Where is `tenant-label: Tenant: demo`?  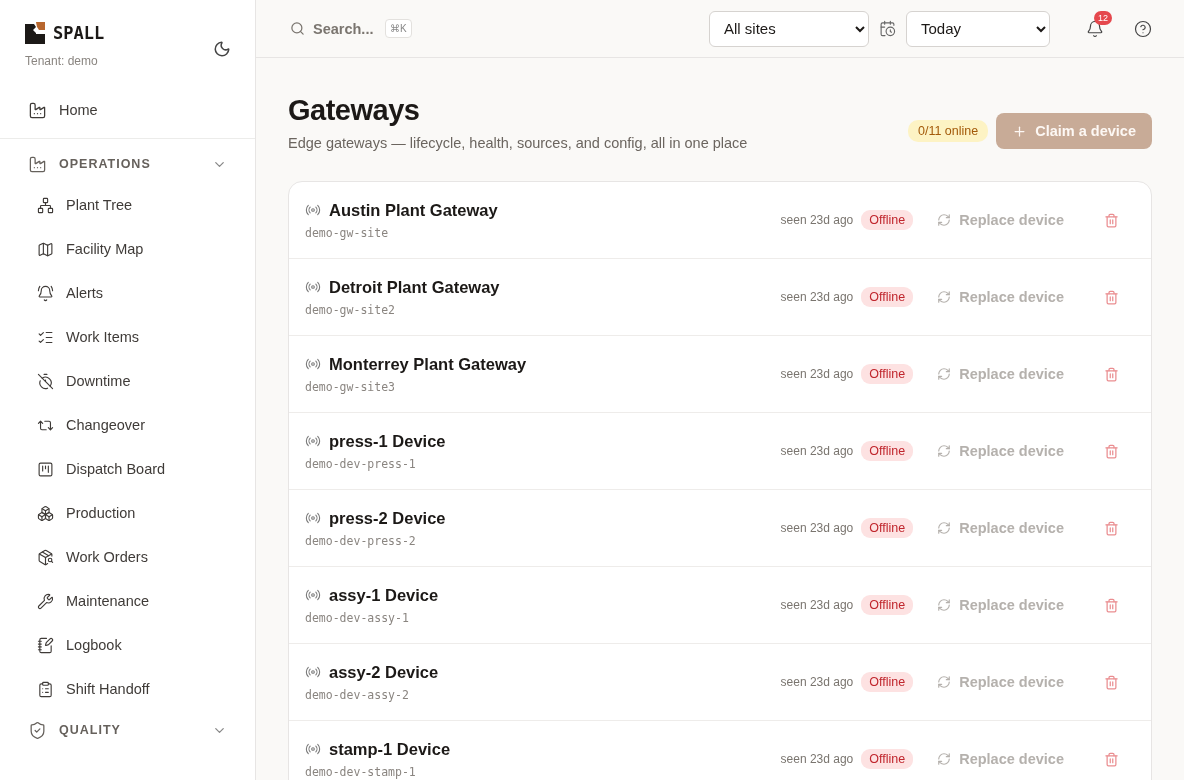
tenant-label: Tenant: demo is located at coordinates (62, 61).